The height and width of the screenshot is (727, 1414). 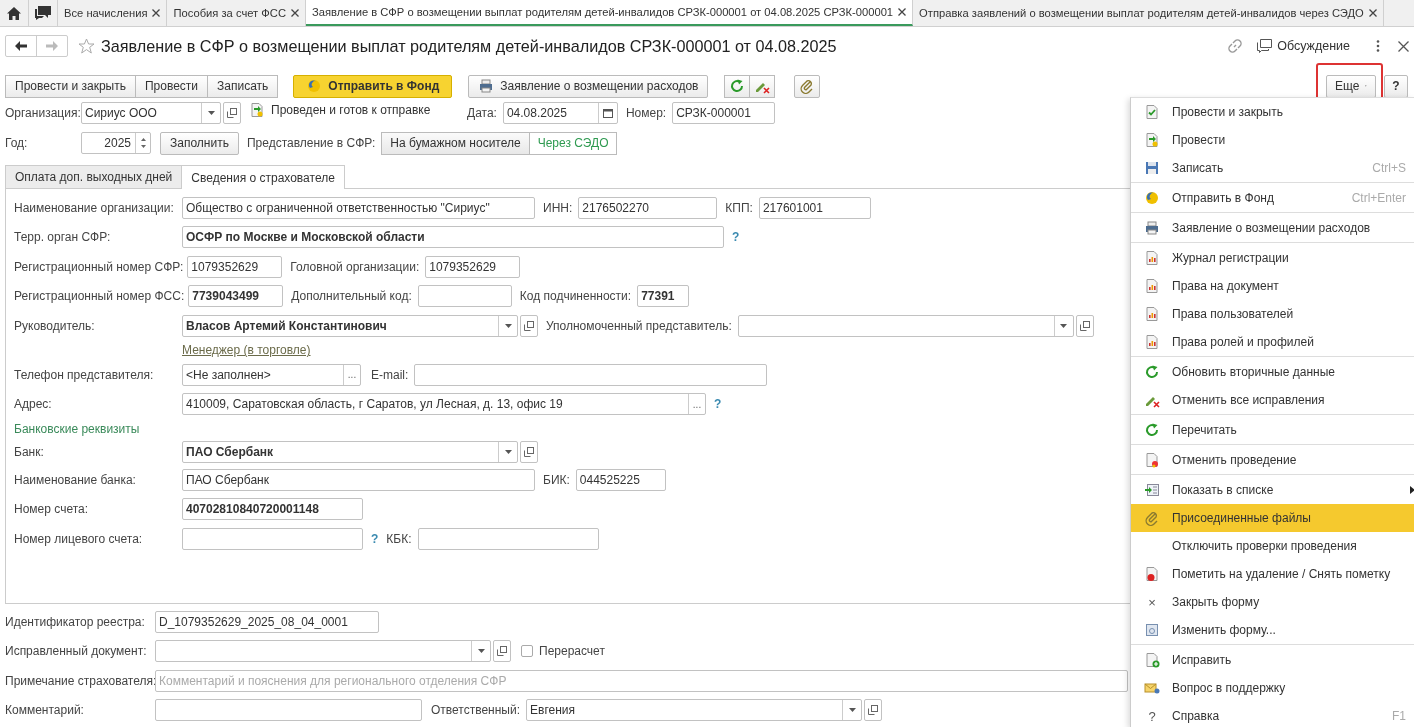 What do you see at coordinates (351, 110) in the screenshot?
I see `status-text: Проведен и готов к отправке` at bounding box center [351, 110].